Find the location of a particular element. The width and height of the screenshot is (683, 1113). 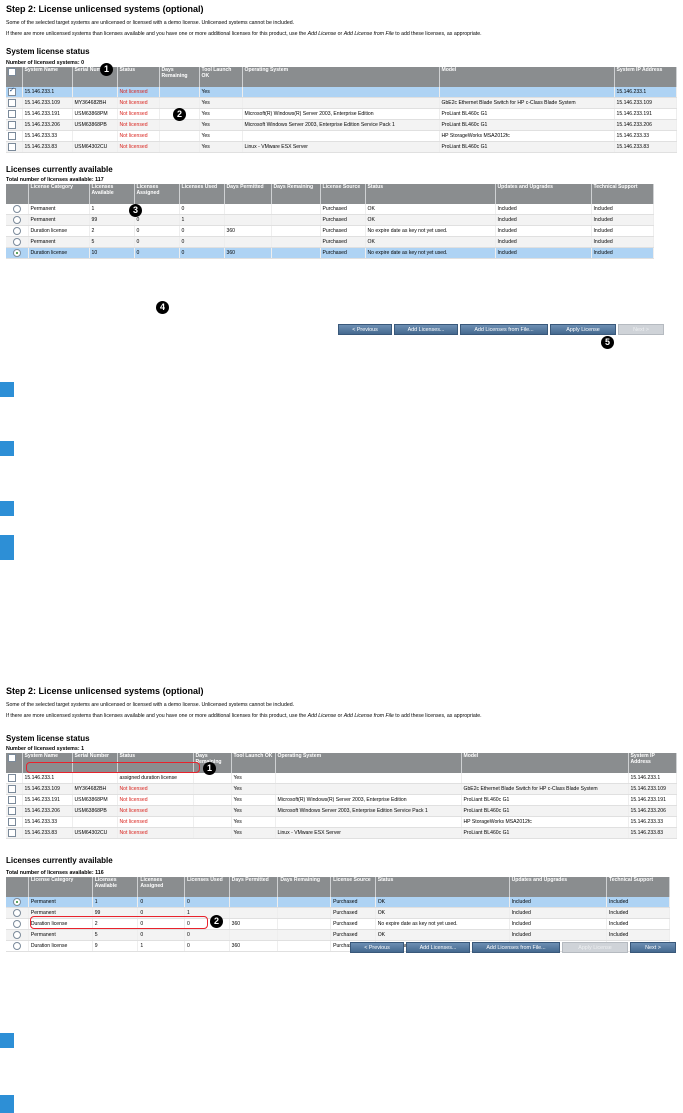

license-avail-cell: 9 is located at coordinates (115, 946).